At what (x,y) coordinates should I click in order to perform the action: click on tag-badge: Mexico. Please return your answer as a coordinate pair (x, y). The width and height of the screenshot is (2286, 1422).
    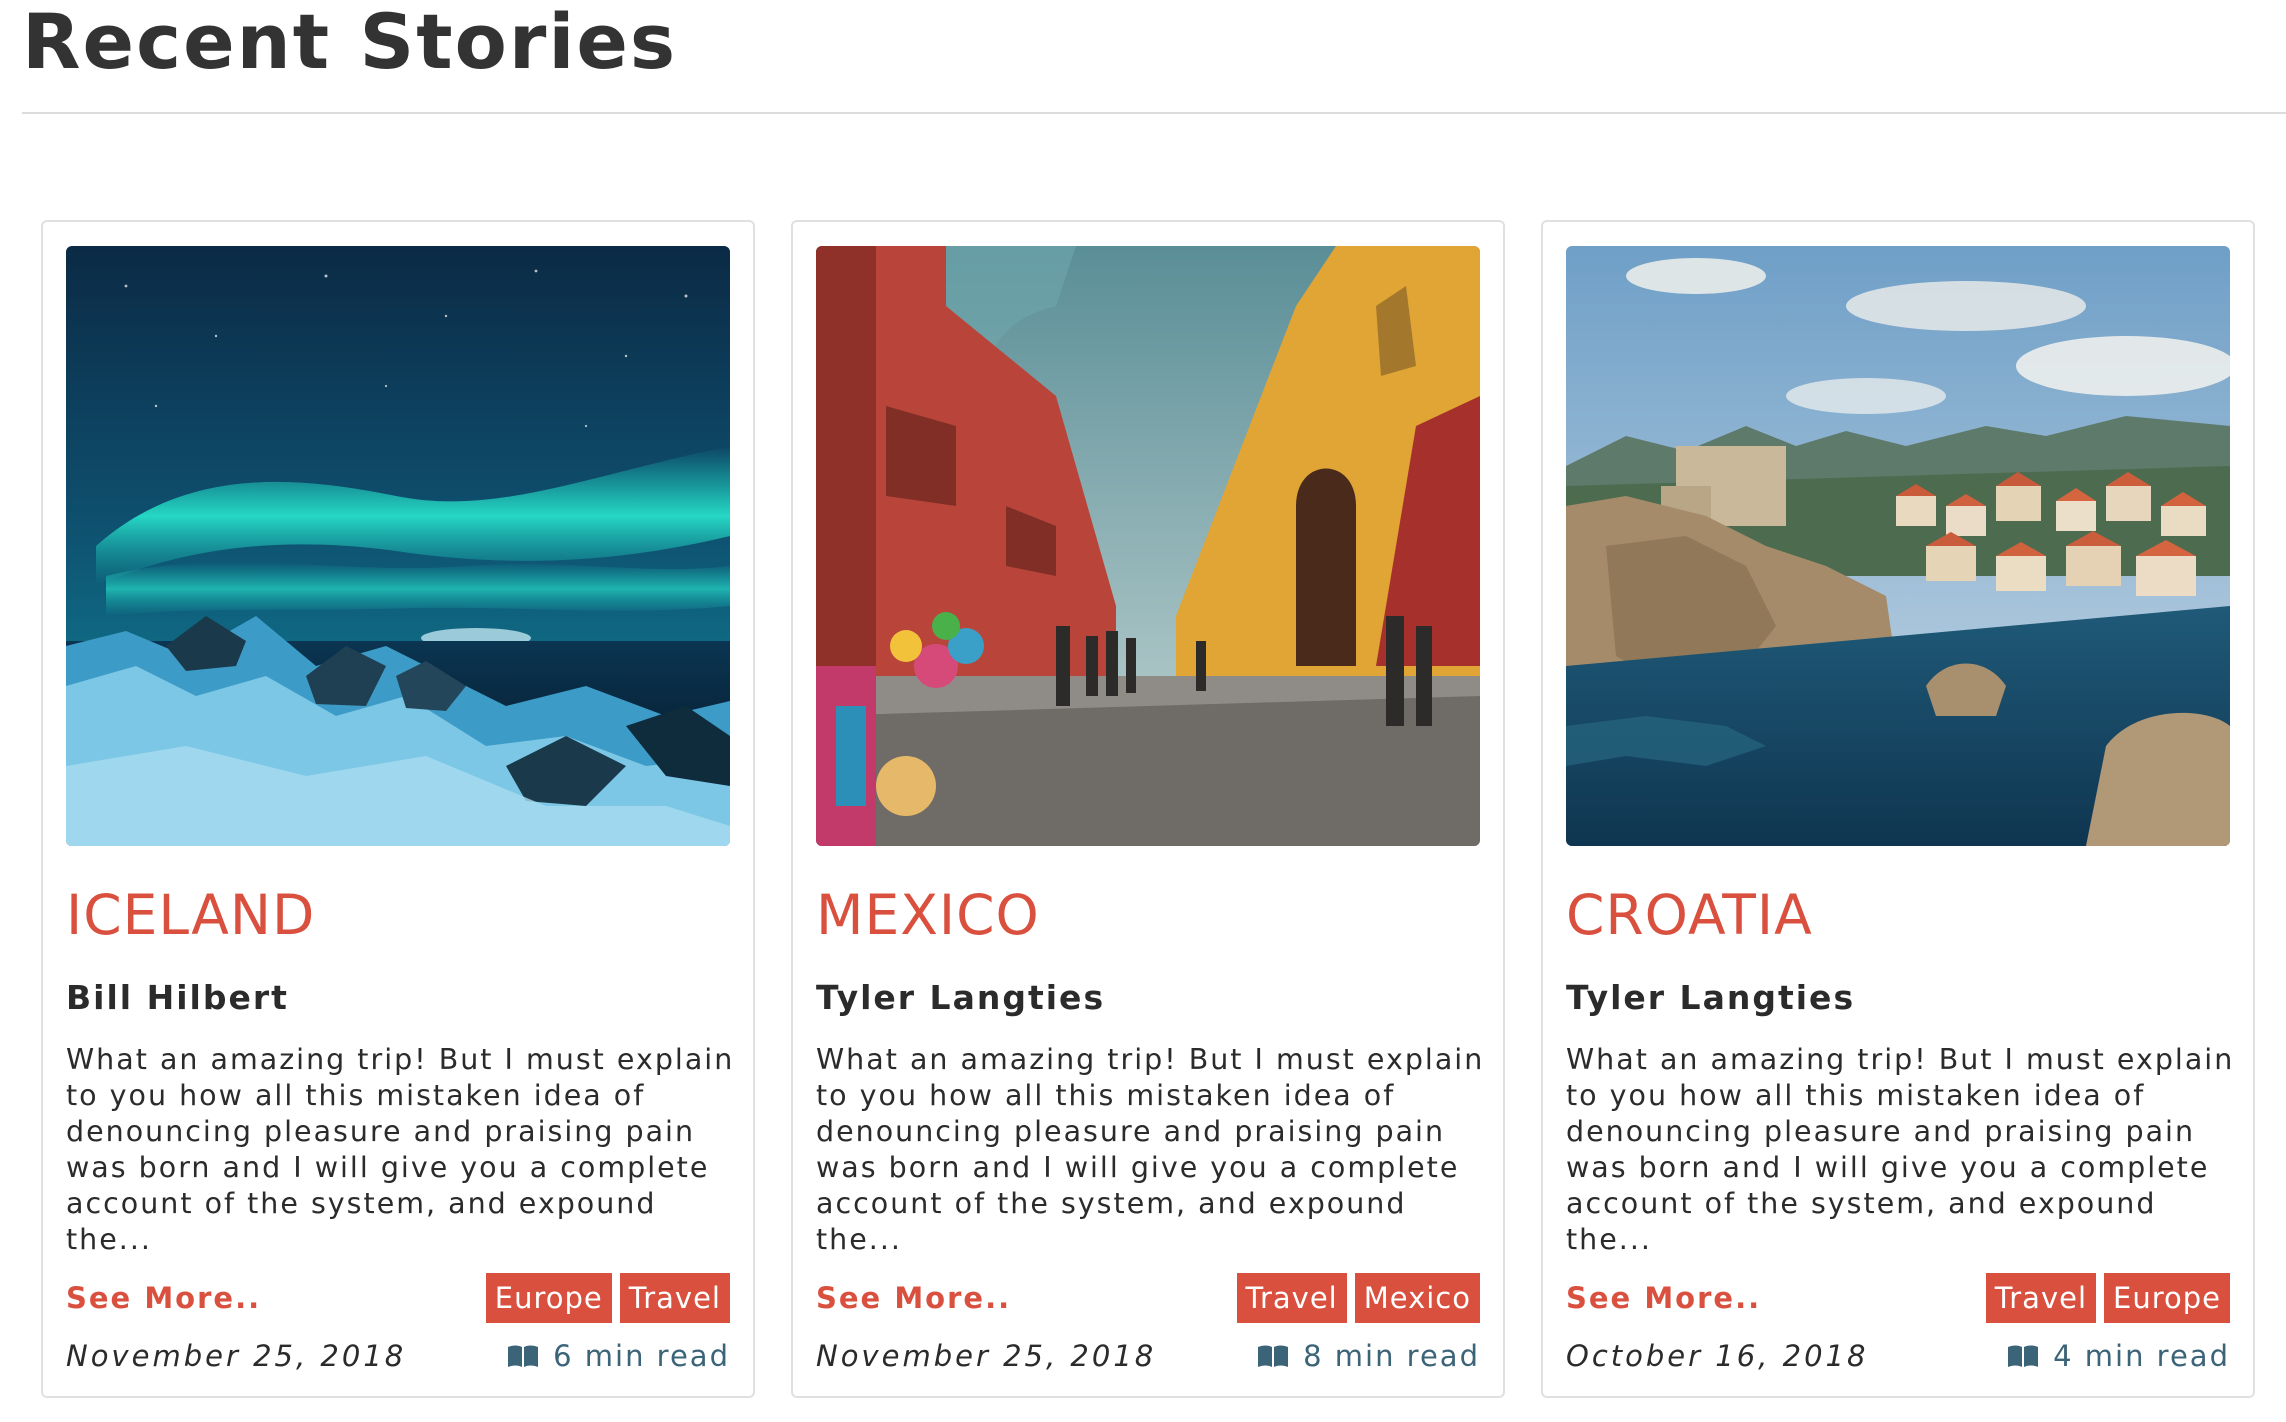
    Looking at the image, I should click on (1417, 1298).